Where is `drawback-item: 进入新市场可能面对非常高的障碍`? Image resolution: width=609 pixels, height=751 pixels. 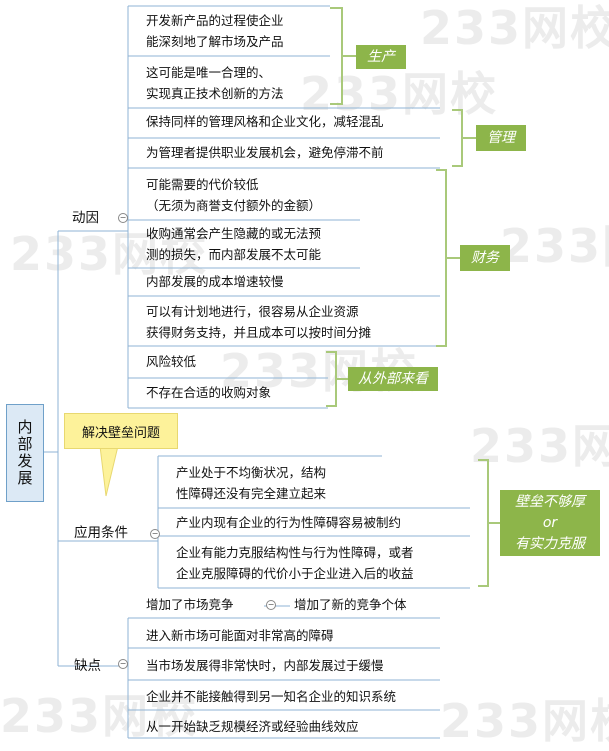
drawback-item: 进入新市场可能面对非常高的障碍 is located at coordinates (240, 635).